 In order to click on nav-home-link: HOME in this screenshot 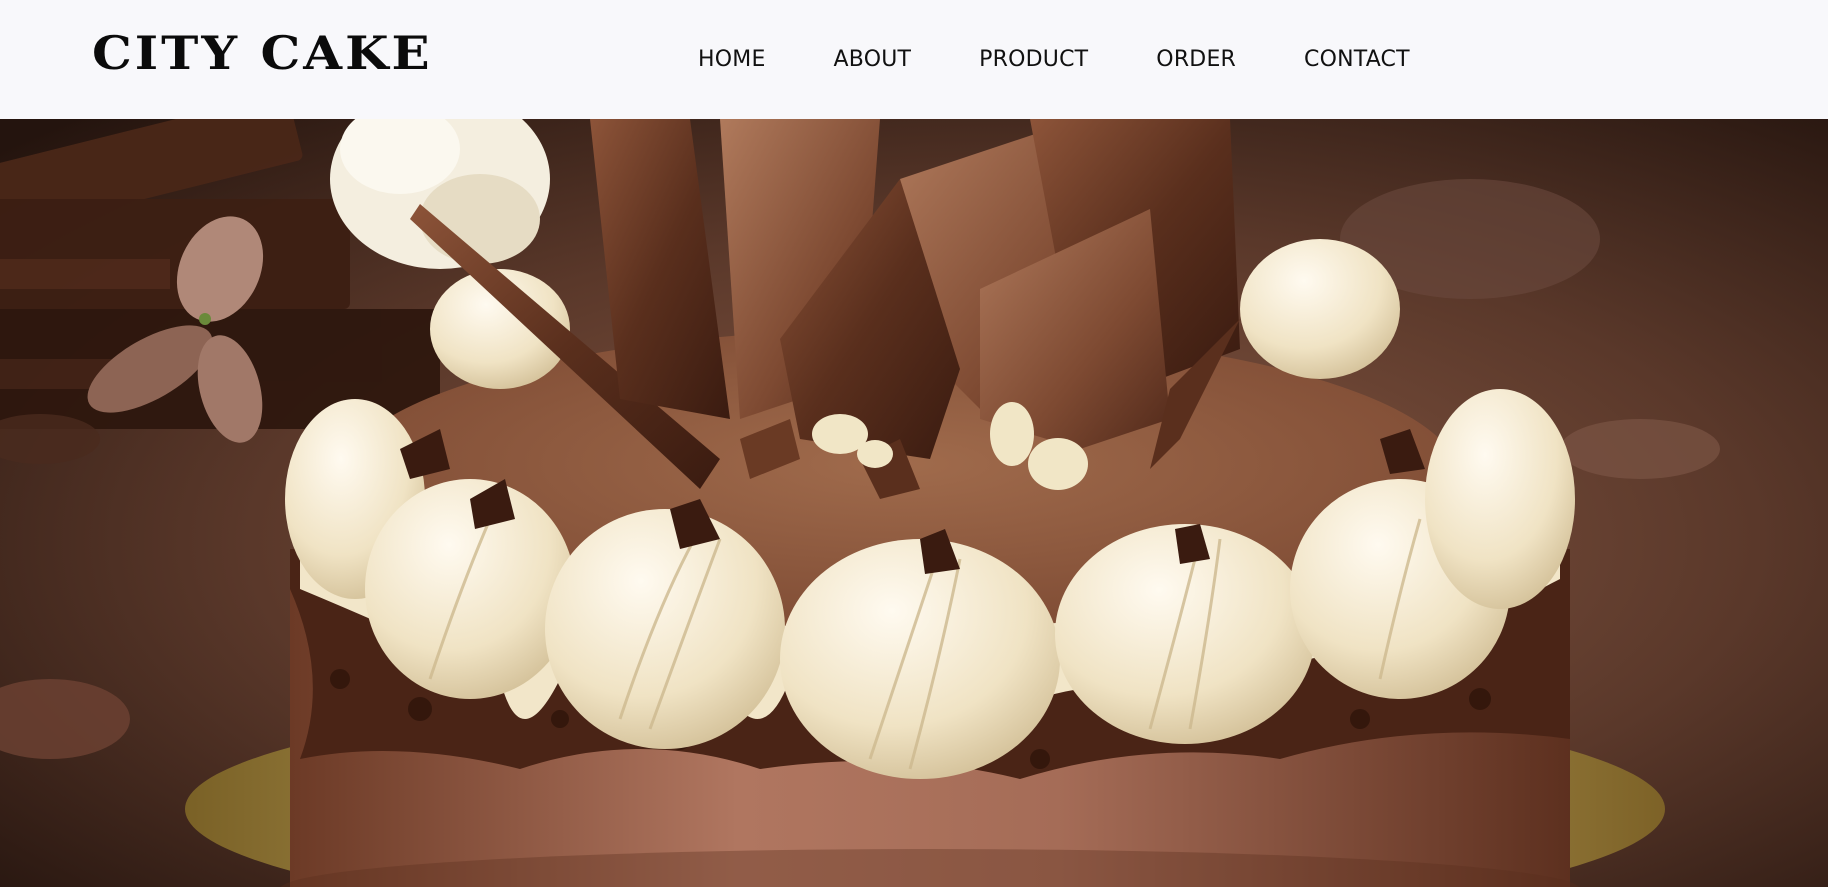, I will do `click(732, 59)`.